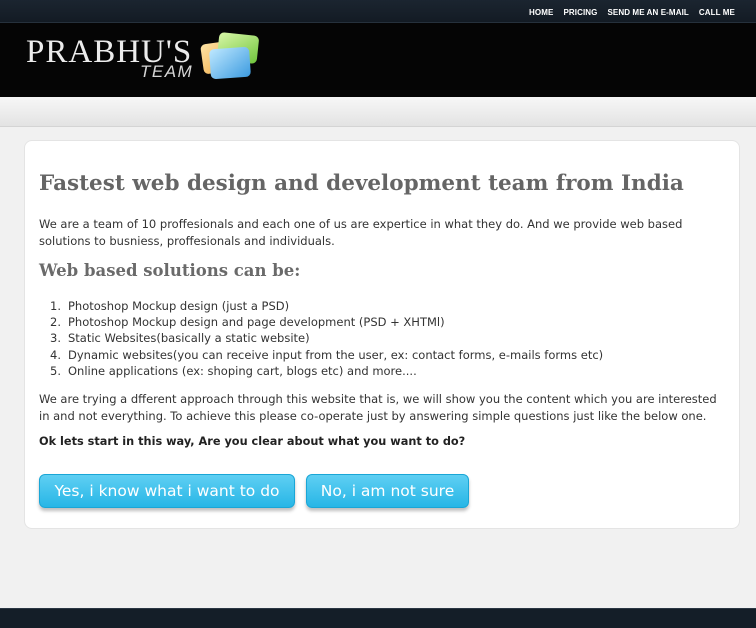  I want to click on header-band, so click(378, 112).